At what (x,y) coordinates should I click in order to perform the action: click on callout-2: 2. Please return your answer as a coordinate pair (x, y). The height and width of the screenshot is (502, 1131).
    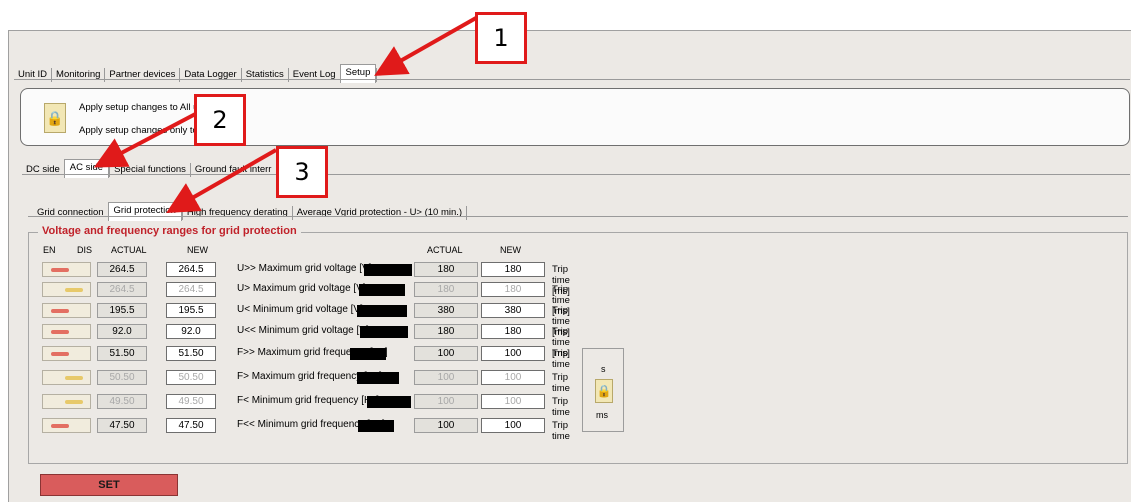
    Looking at the image, I should click on (220, 120).